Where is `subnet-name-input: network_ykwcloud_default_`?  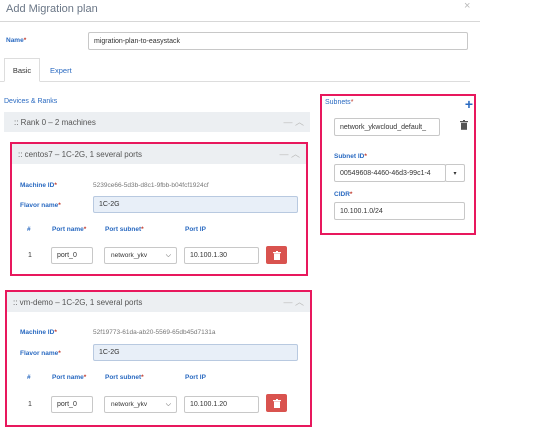 subnet-name-input: network_ykwcloud_default_ is located at coordinates (387, 127).